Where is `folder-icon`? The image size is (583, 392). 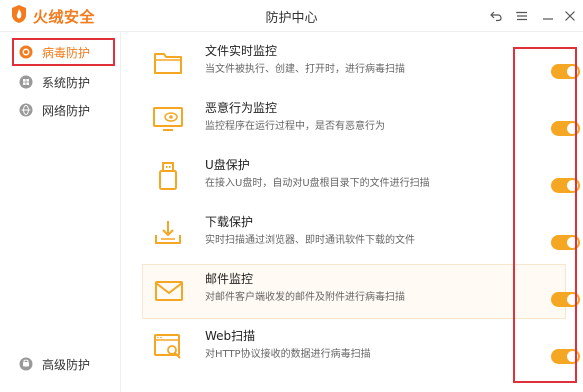 folder-icon is located at coordinates (168, 62).